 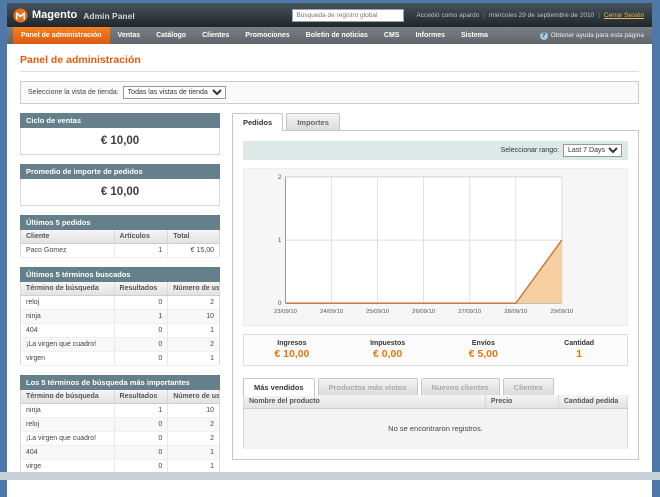 I want to click on svg-text: 2, so click(x=280, y=177).